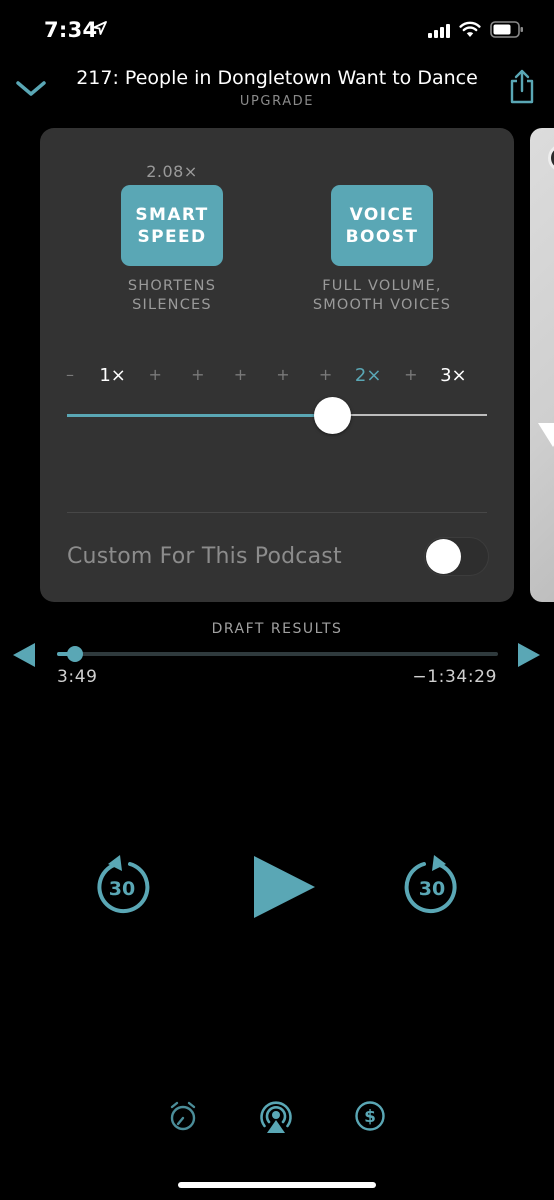 This screenshot has height=1200, width=554. I want to click on voice-boost-description: FULL VOLUME, SMOOTH VOICES, so click(382, 296).